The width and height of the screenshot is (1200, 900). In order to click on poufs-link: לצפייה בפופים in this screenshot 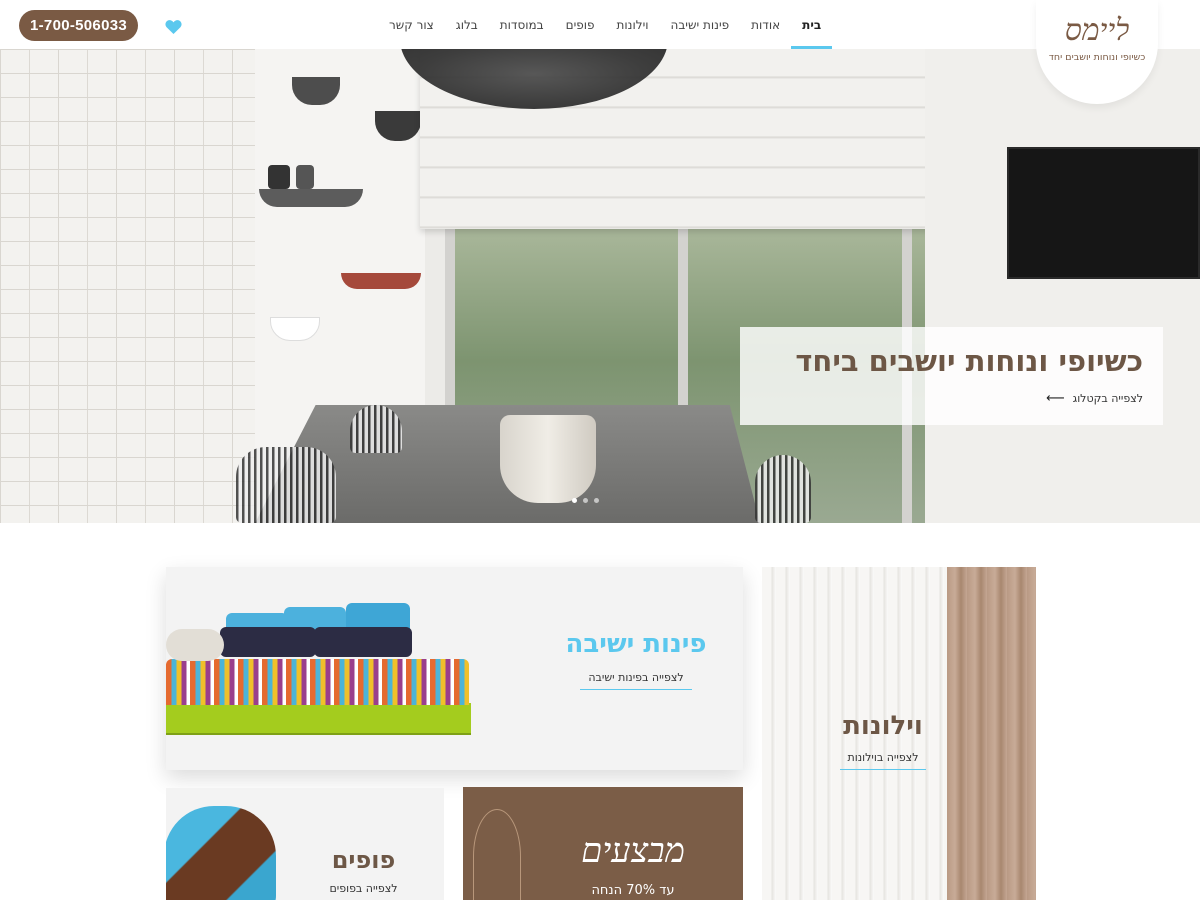, I will do `click(363, 888)`.